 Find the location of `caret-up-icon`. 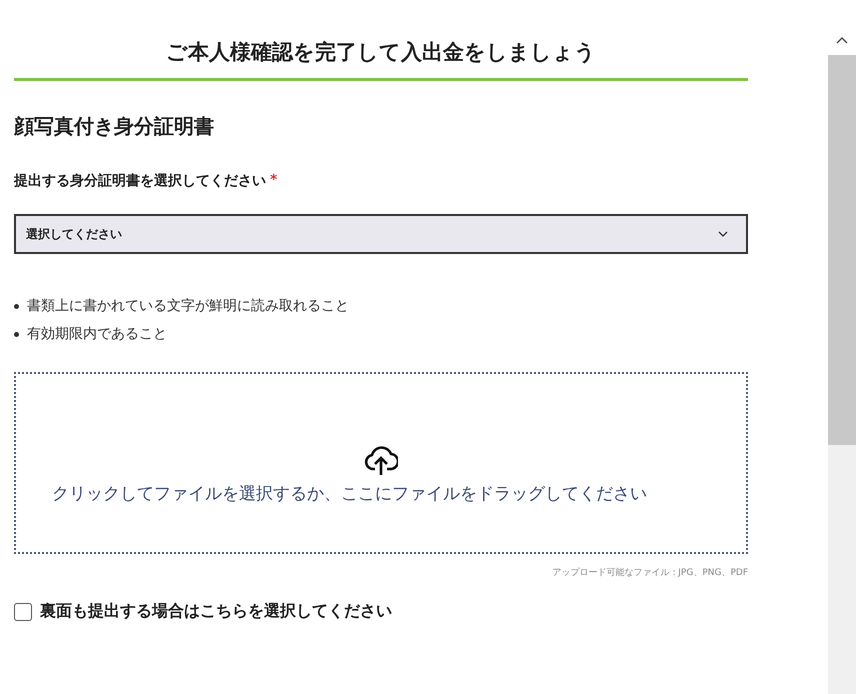

caret-up-icon is located at coordinates (842, 40).